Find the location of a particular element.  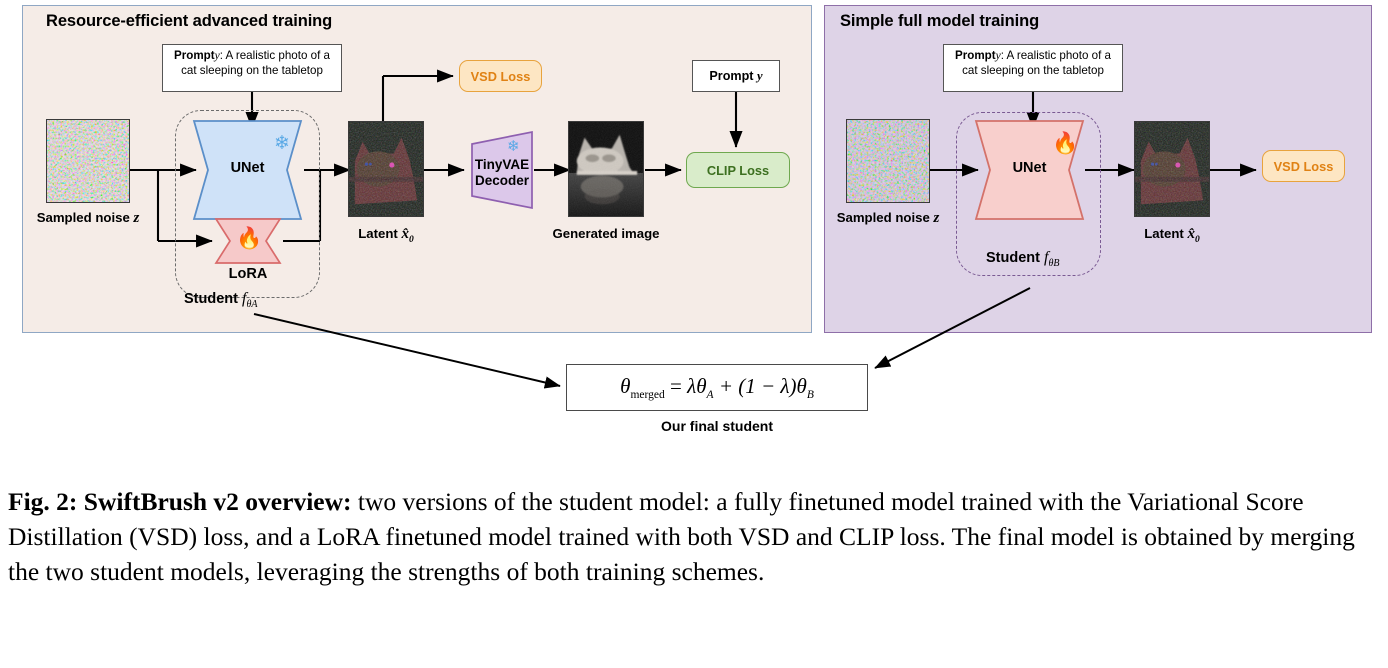

figure-caption-label: Fig. 2: is located at coordinates (43, 501).